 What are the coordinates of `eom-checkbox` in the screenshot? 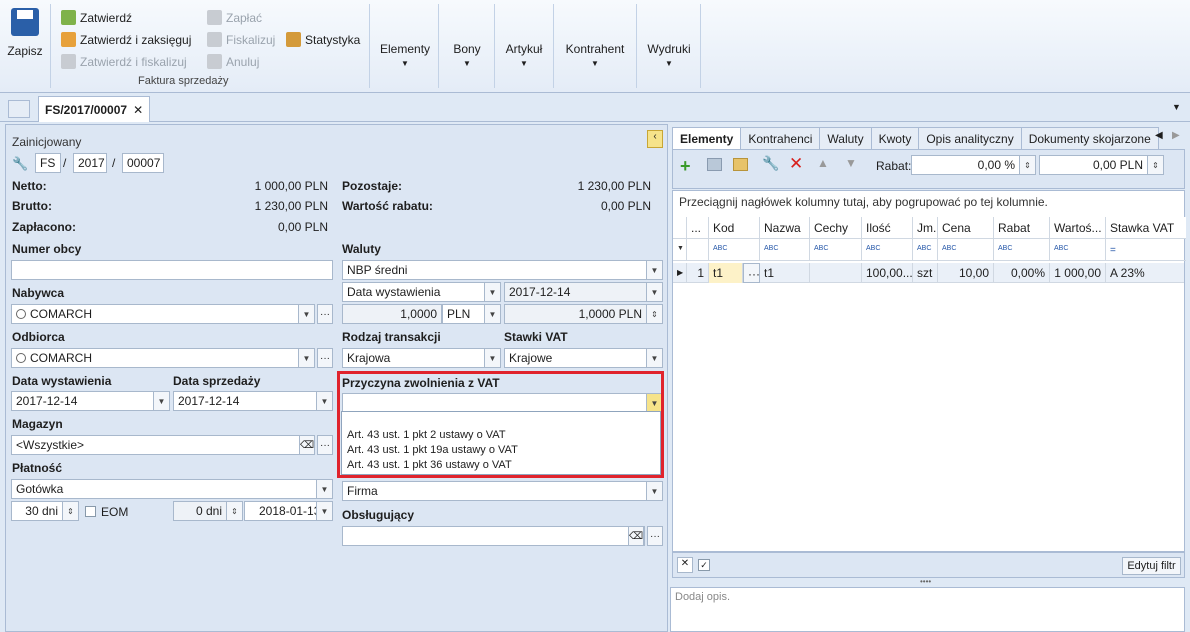 It's located at (90, 511).